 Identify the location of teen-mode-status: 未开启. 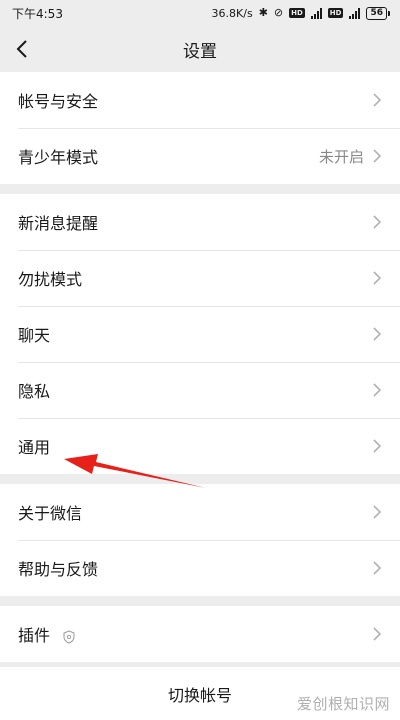
(341, 156).